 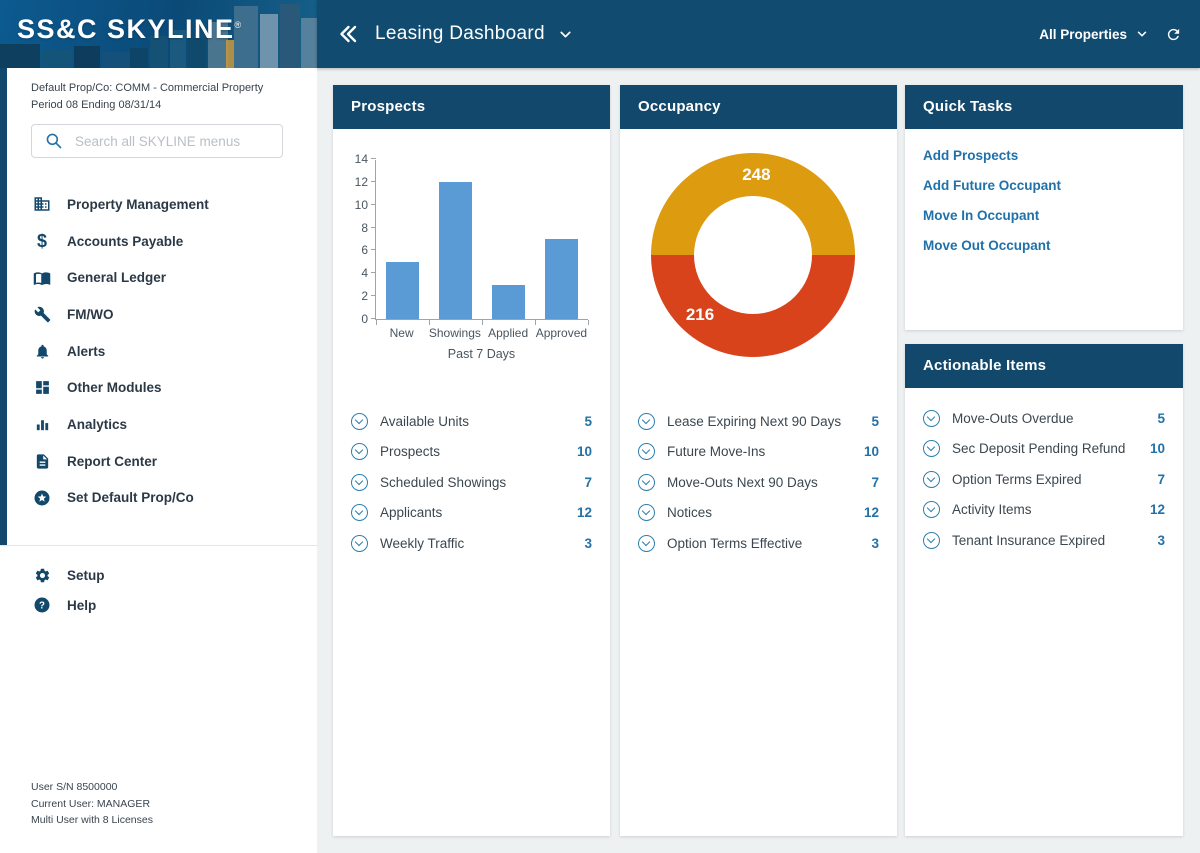 What do you see at coordinates (158, 498) in the screenshot?
I see `sidebar-item-set-default-propco: Set Default Prop/Co` at bounding box center [158, 498].